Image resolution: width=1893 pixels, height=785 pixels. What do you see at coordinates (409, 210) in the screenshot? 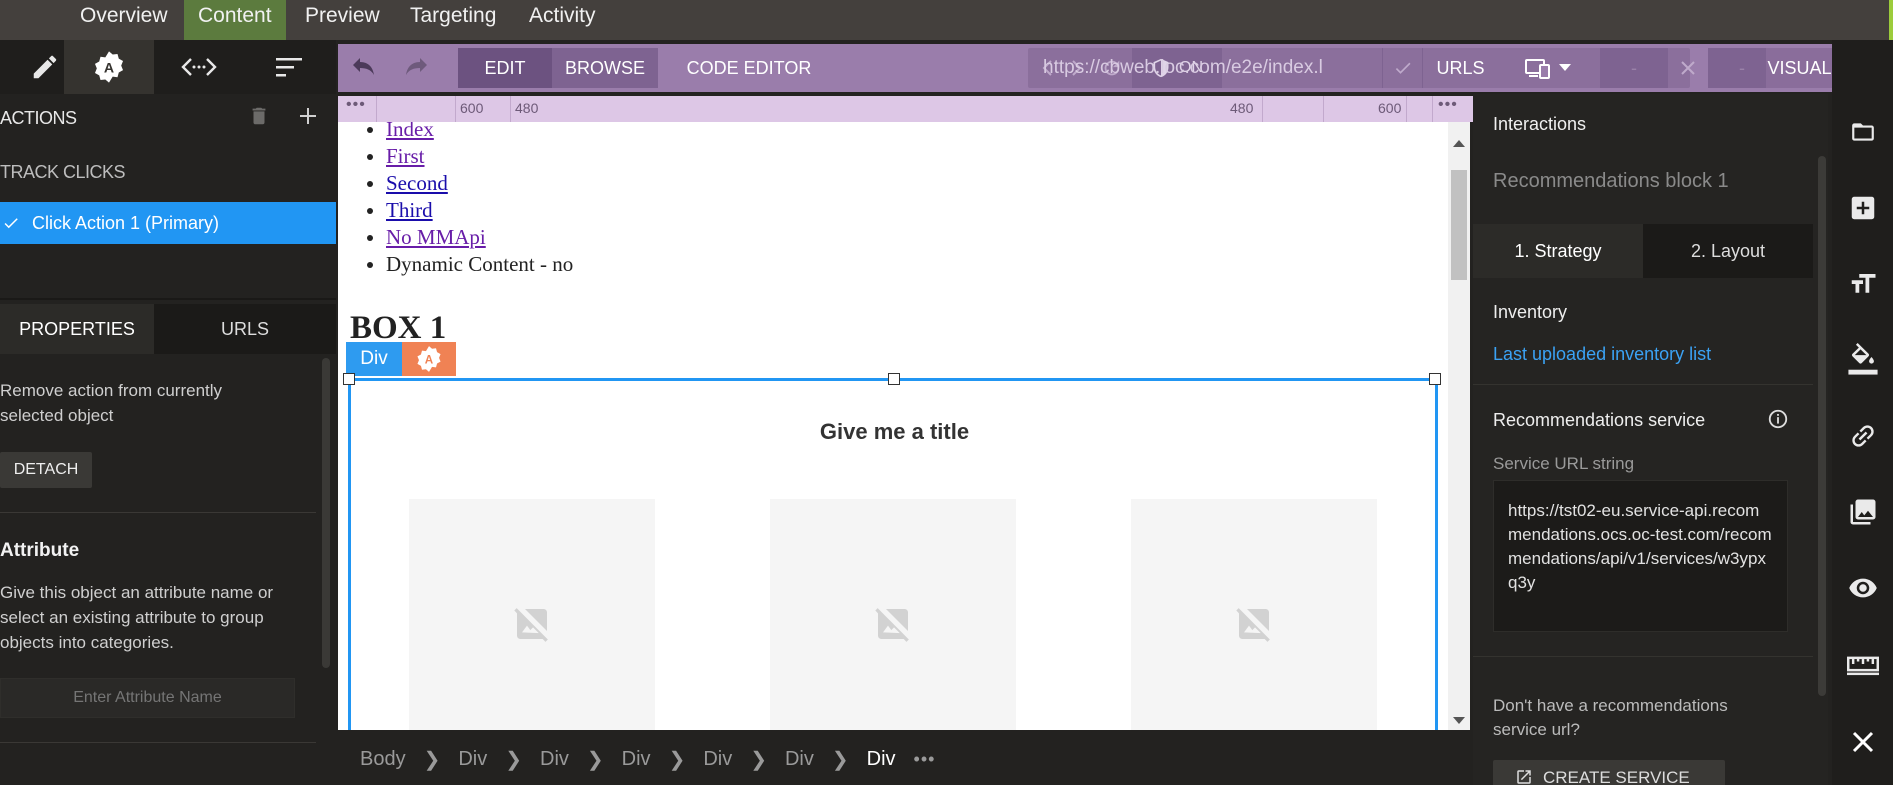
I see `link-third: Third` at bounding box center [409, 210].